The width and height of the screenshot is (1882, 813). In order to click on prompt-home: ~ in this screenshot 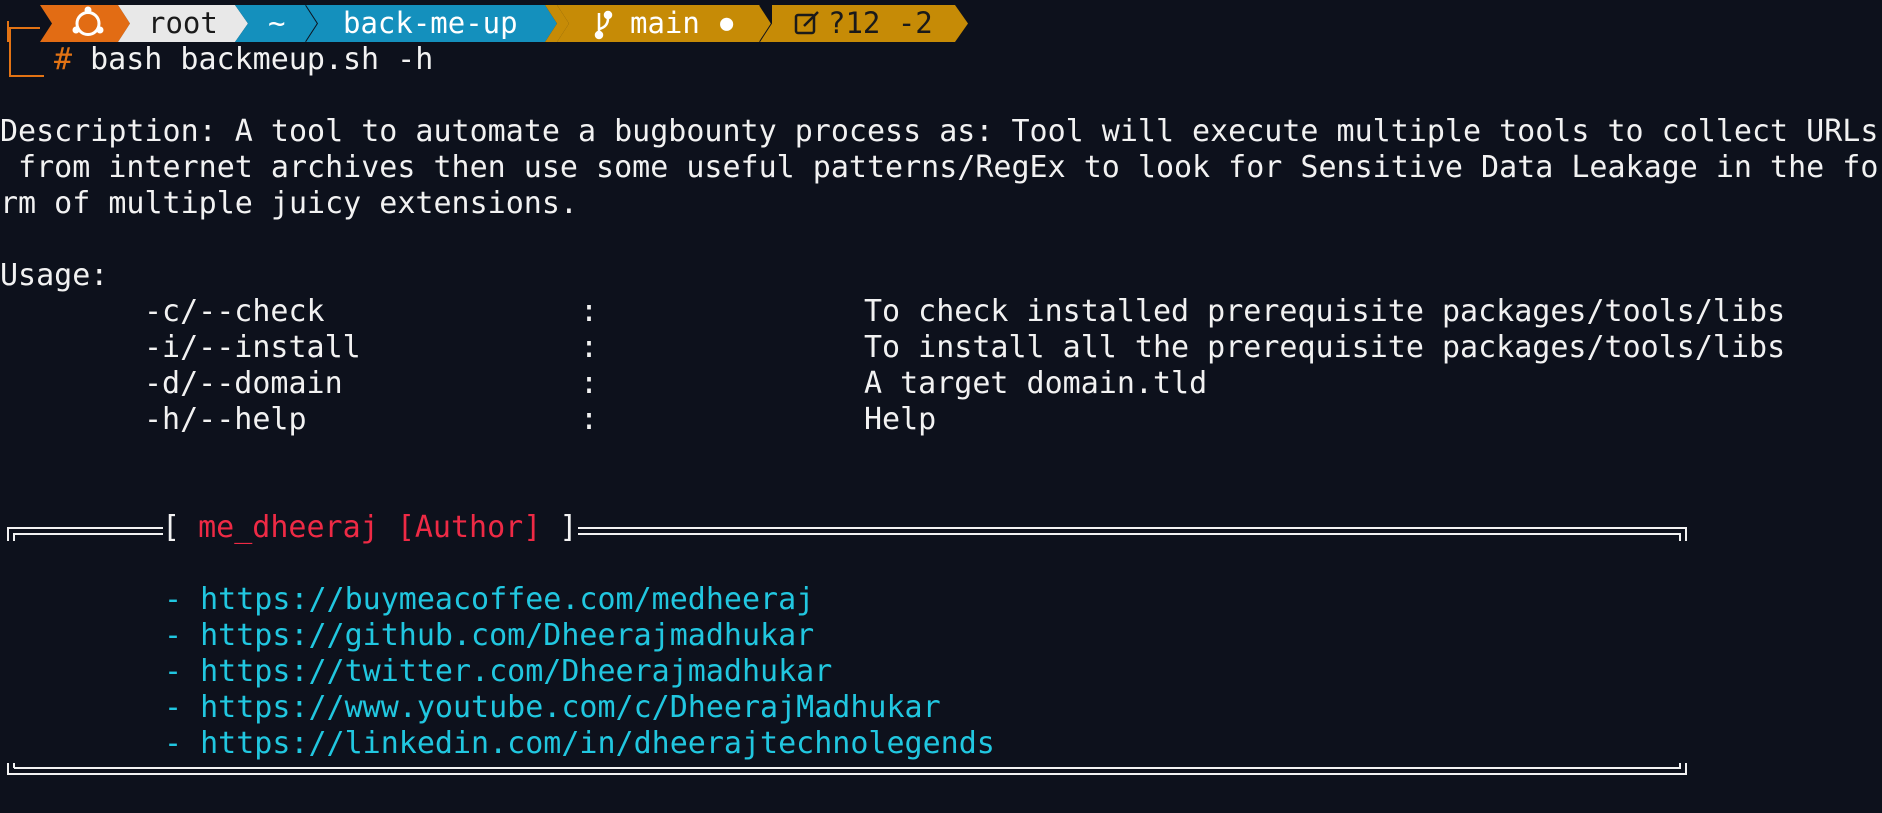, I will do `click(277, 23)`.